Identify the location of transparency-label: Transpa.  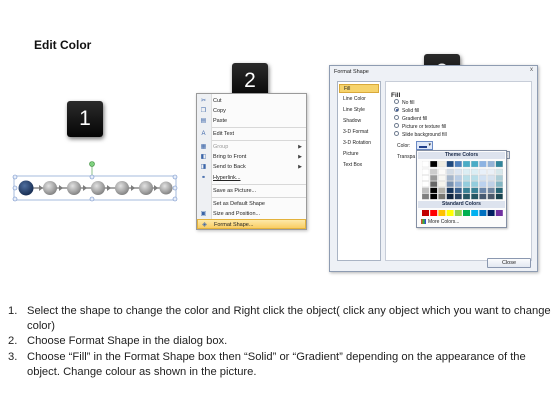
(406, 157).